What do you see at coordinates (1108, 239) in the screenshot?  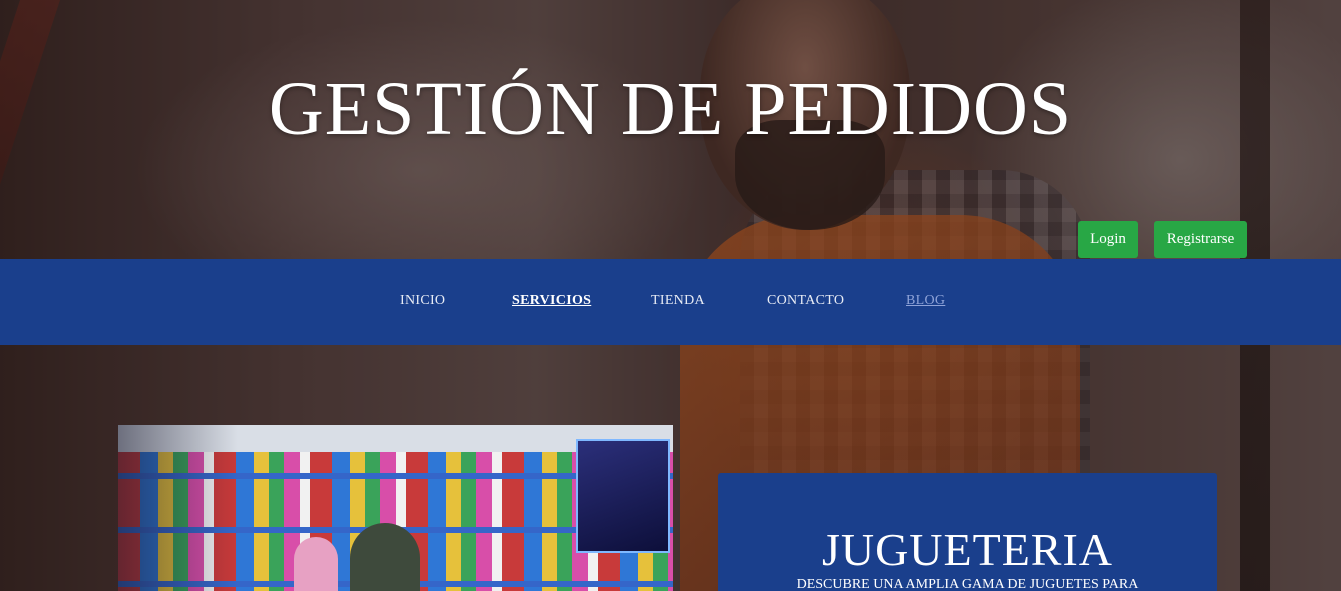 I see `login-button: Login` at bounding box center [1108, 239].